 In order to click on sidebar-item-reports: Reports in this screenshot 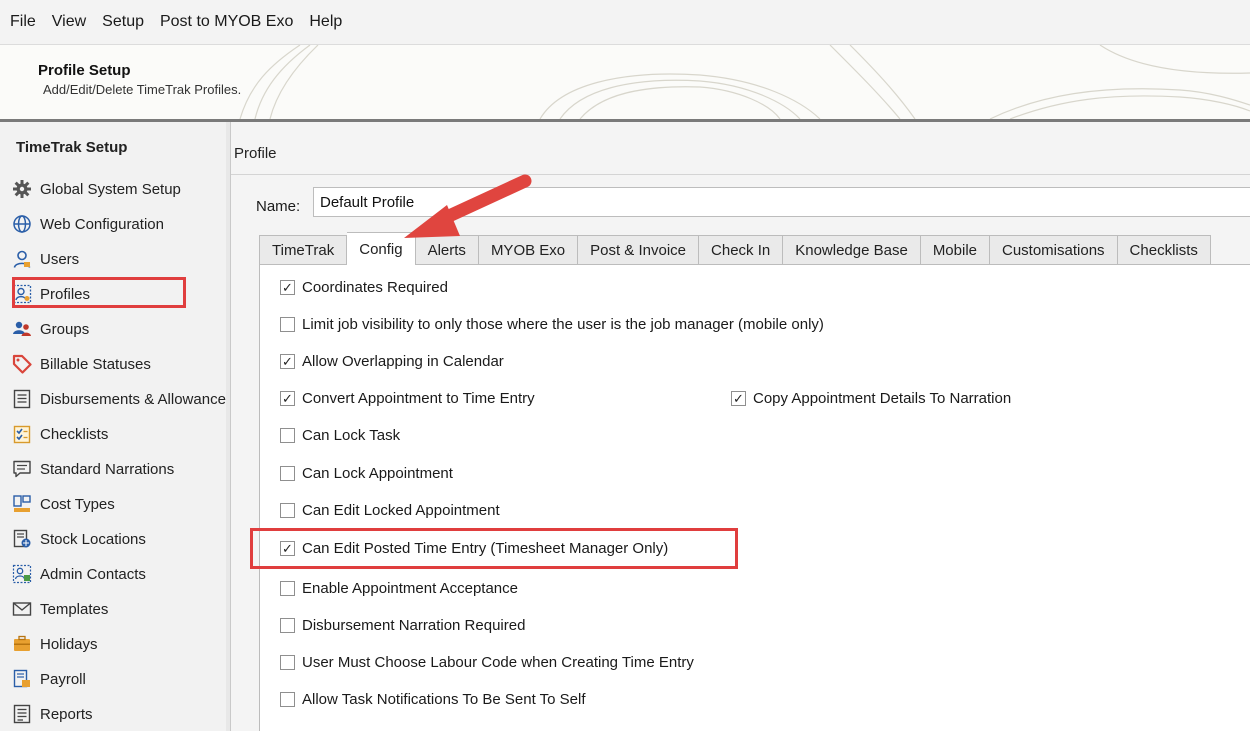, I will do `click(118, 714)`.